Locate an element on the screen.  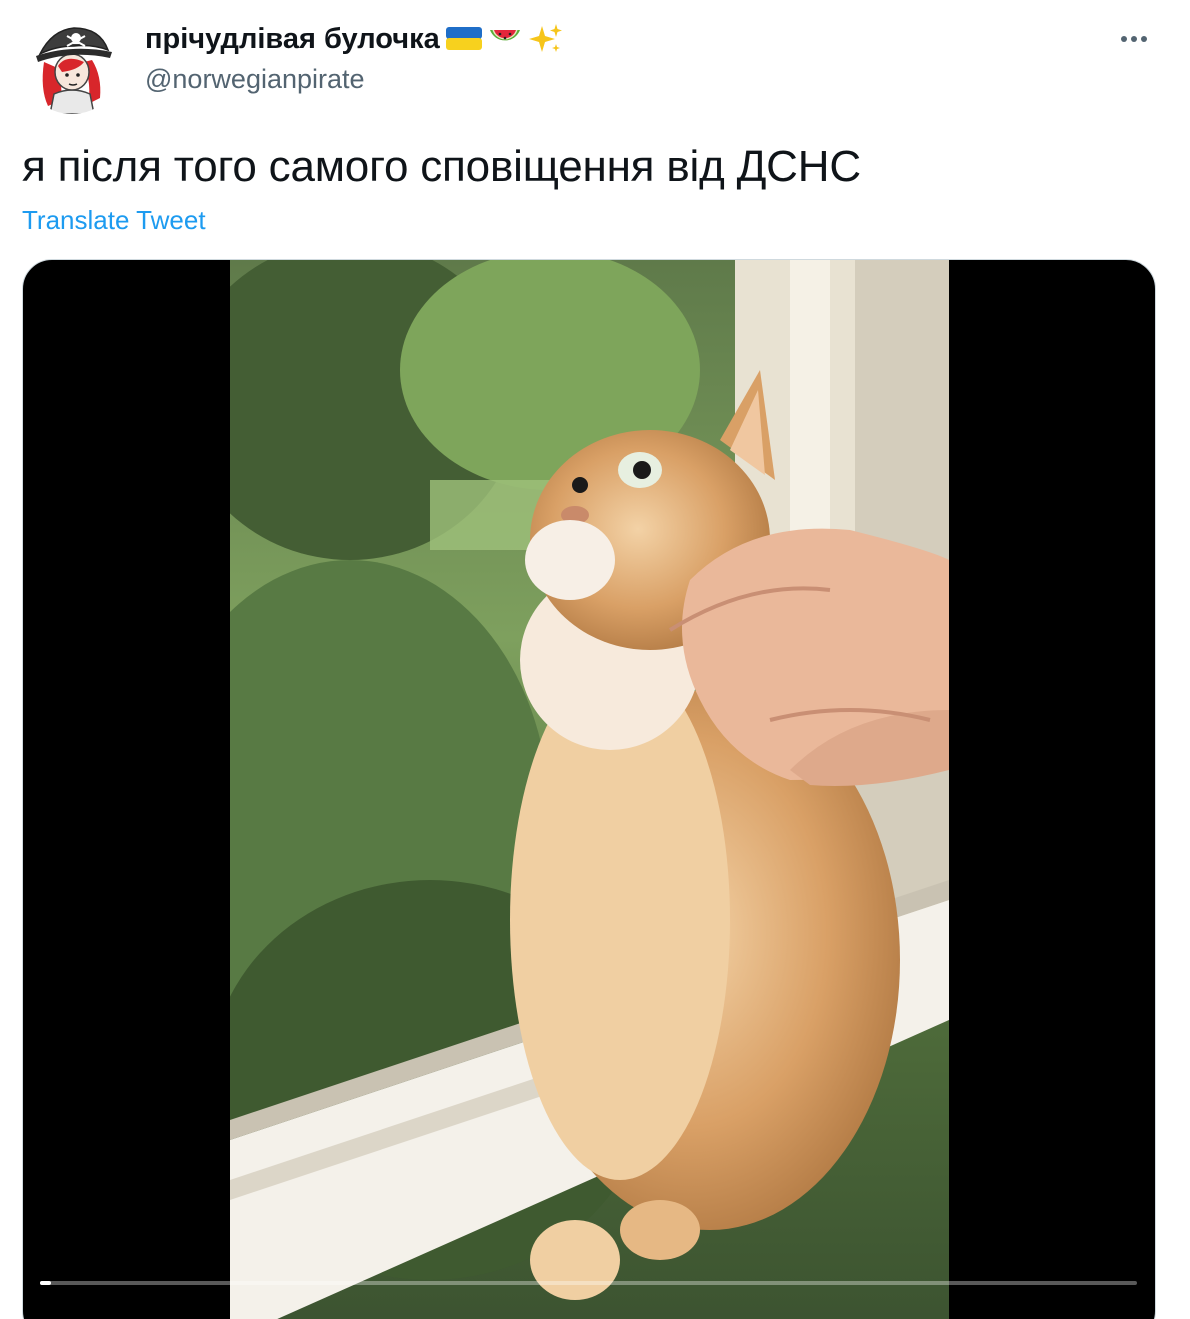
pirate-avatar-icon is located at coordinates (72, 64).